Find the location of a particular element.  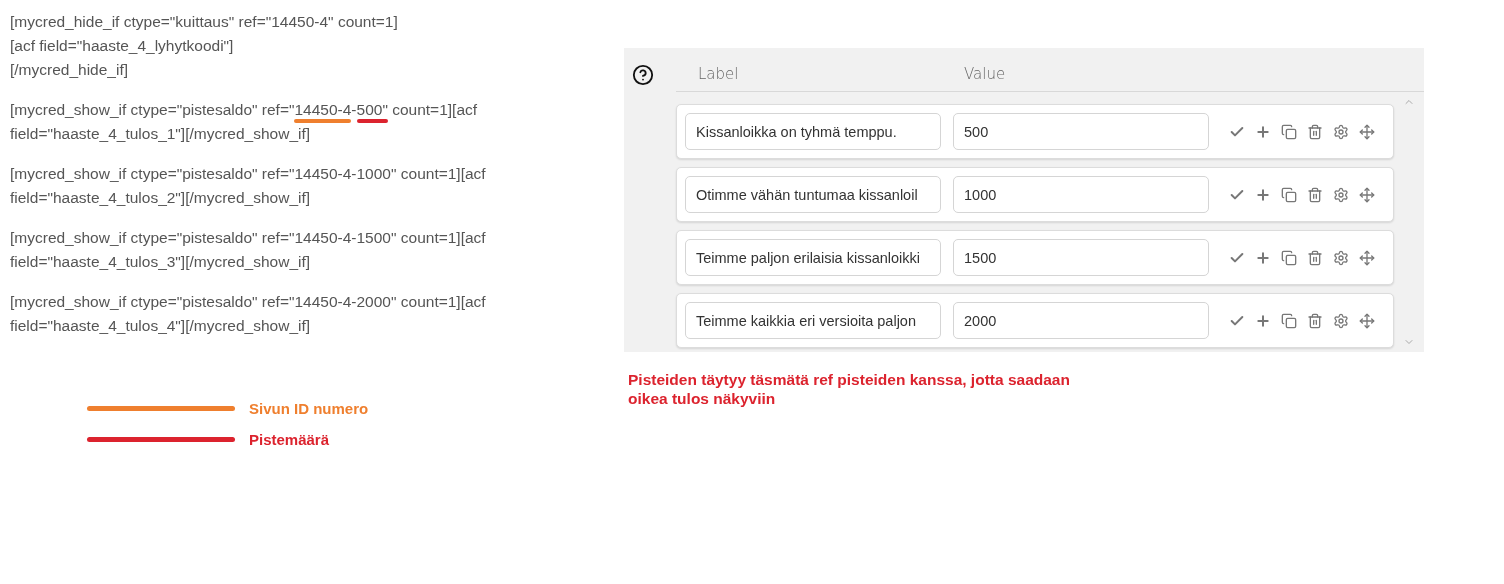

code-line: field="haaste_4_tulos_3"][/mycred_show_if] is located at coordinates (161, 262).